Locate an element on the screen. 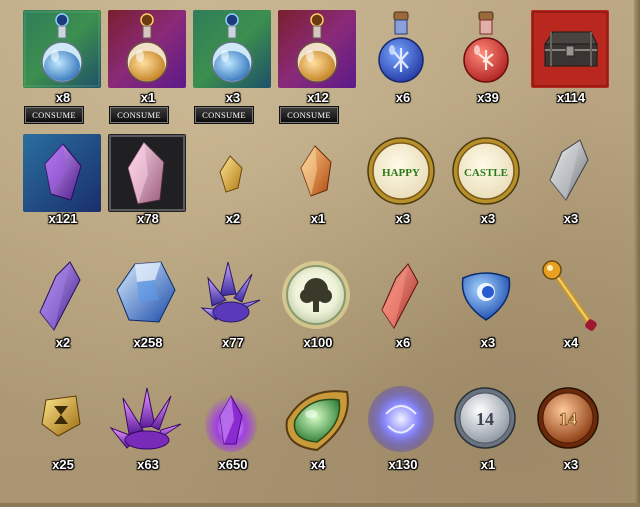  bronze-coin-14-icon: 14 is located at coordinates (568, 418).